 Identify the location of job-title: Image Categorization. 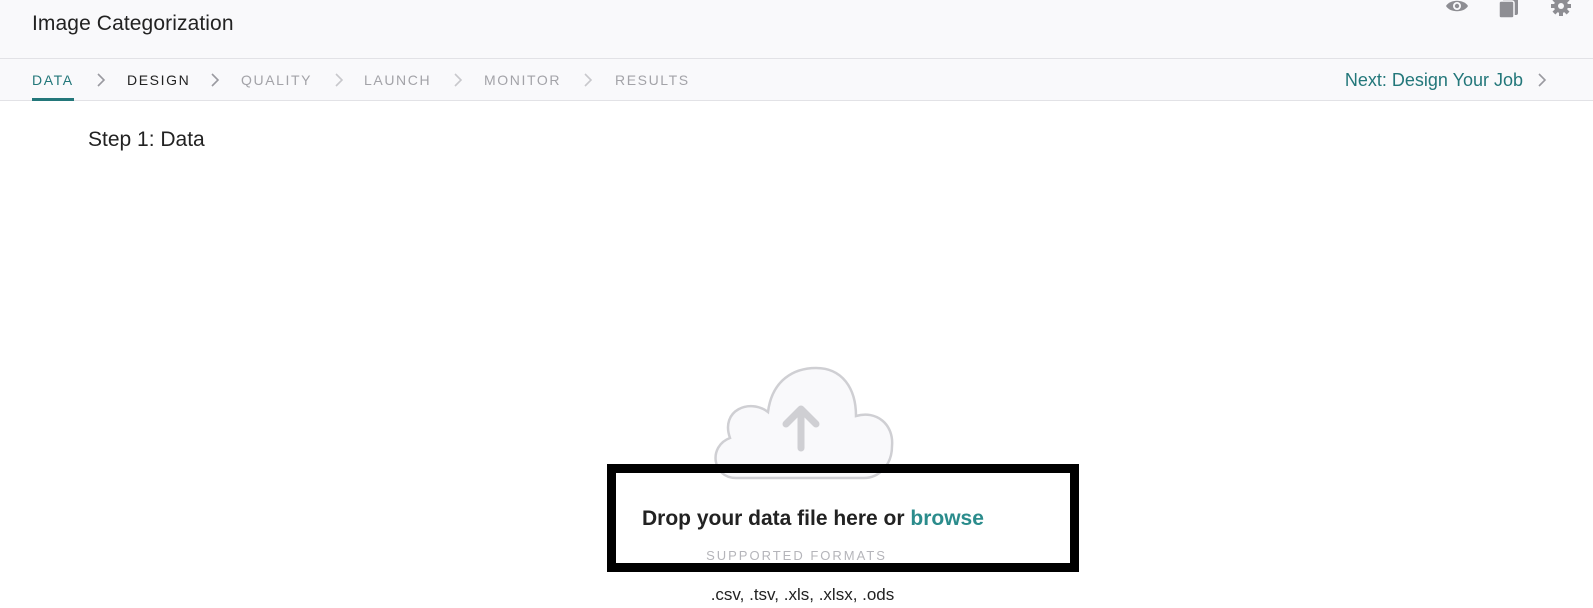
(133, 23).